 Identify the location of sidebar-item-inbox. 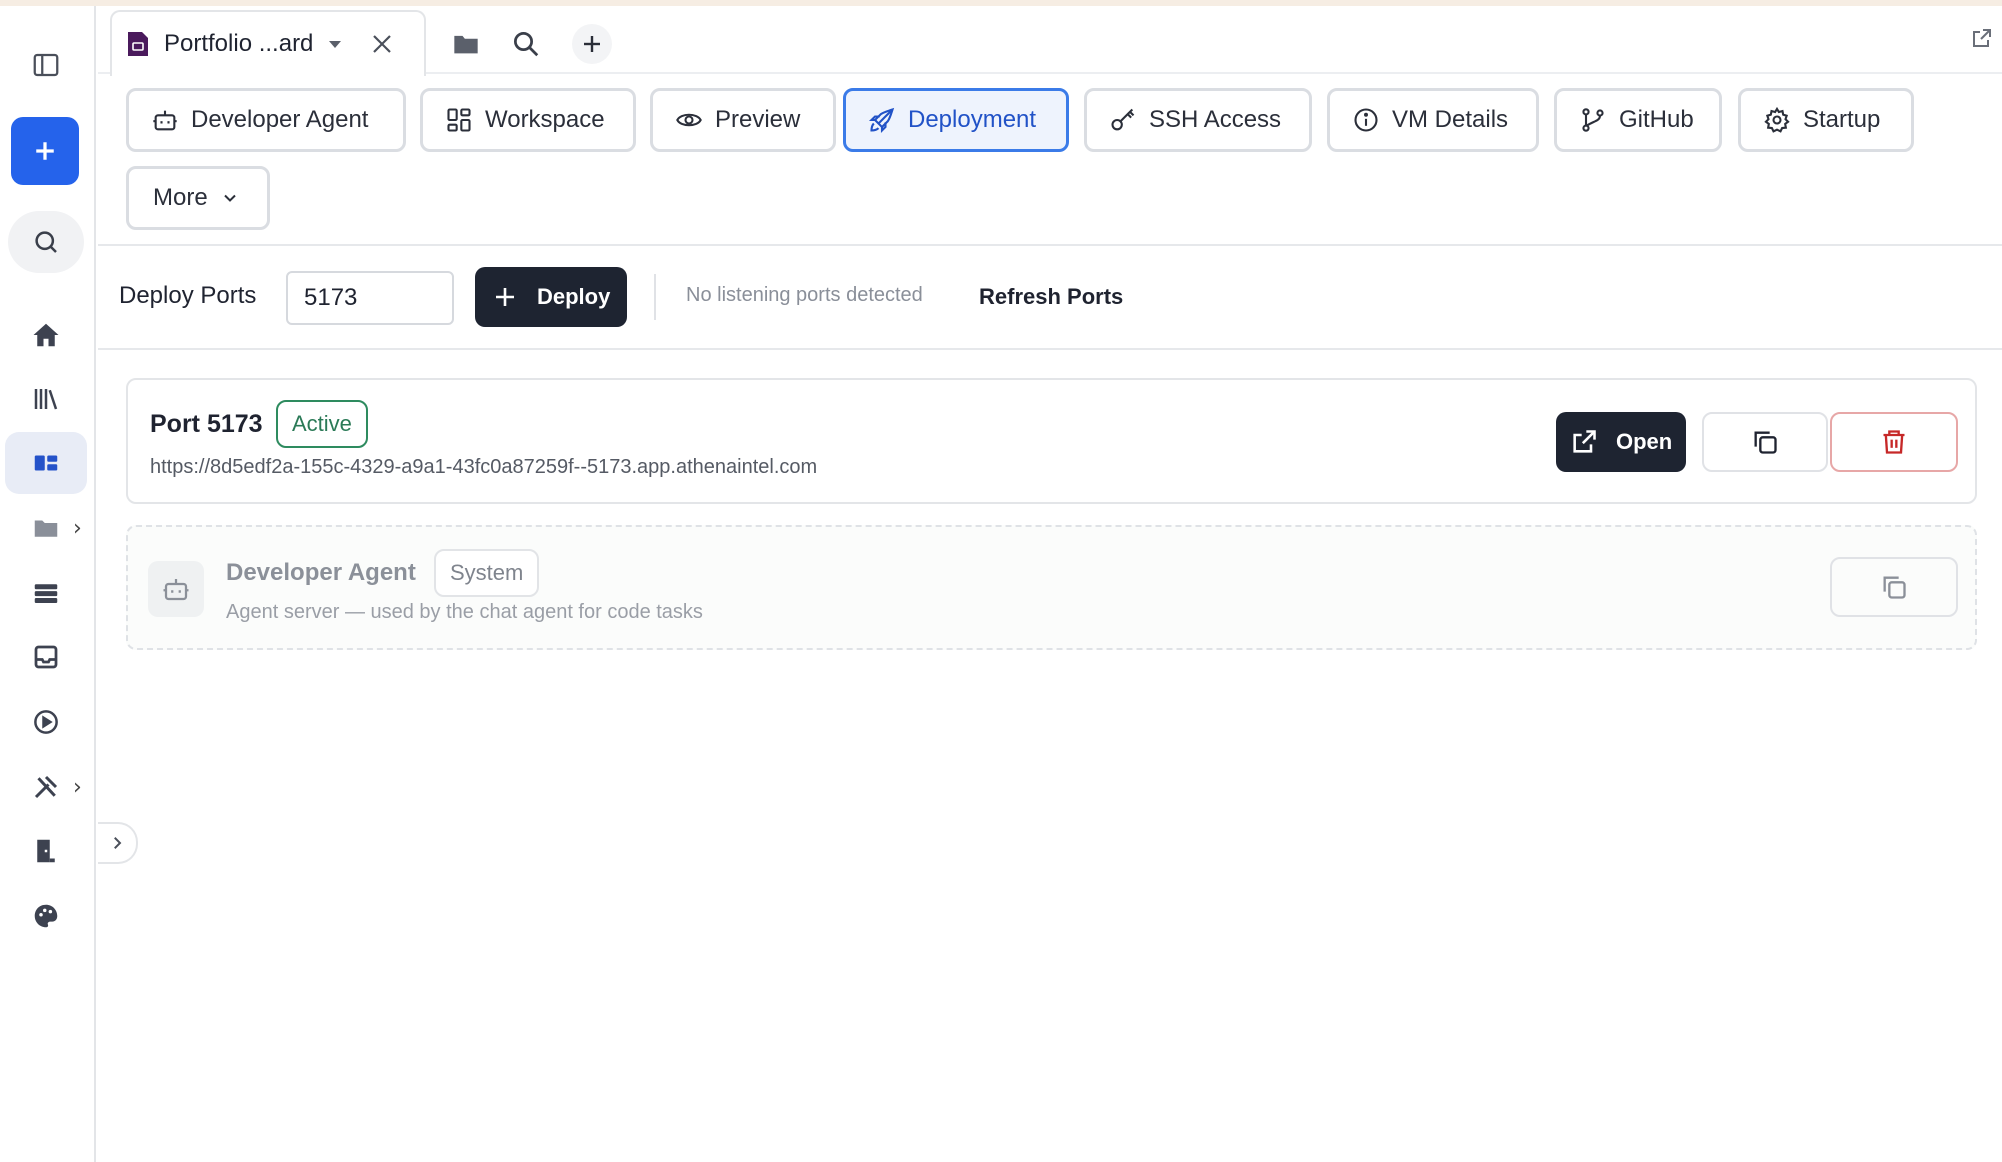
(46, 657).